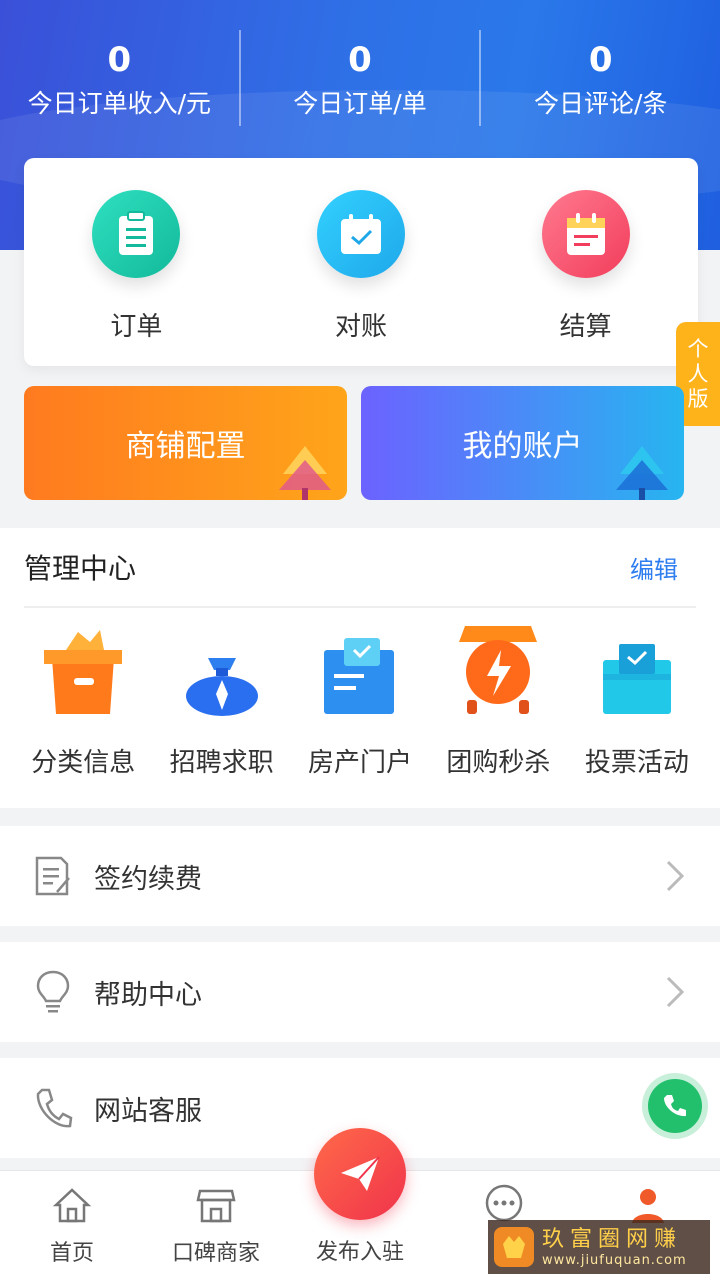  Describe the element at coordinates (360, 876) in the screenshot. I see `list-row-renewal: 签约续费` at that location.